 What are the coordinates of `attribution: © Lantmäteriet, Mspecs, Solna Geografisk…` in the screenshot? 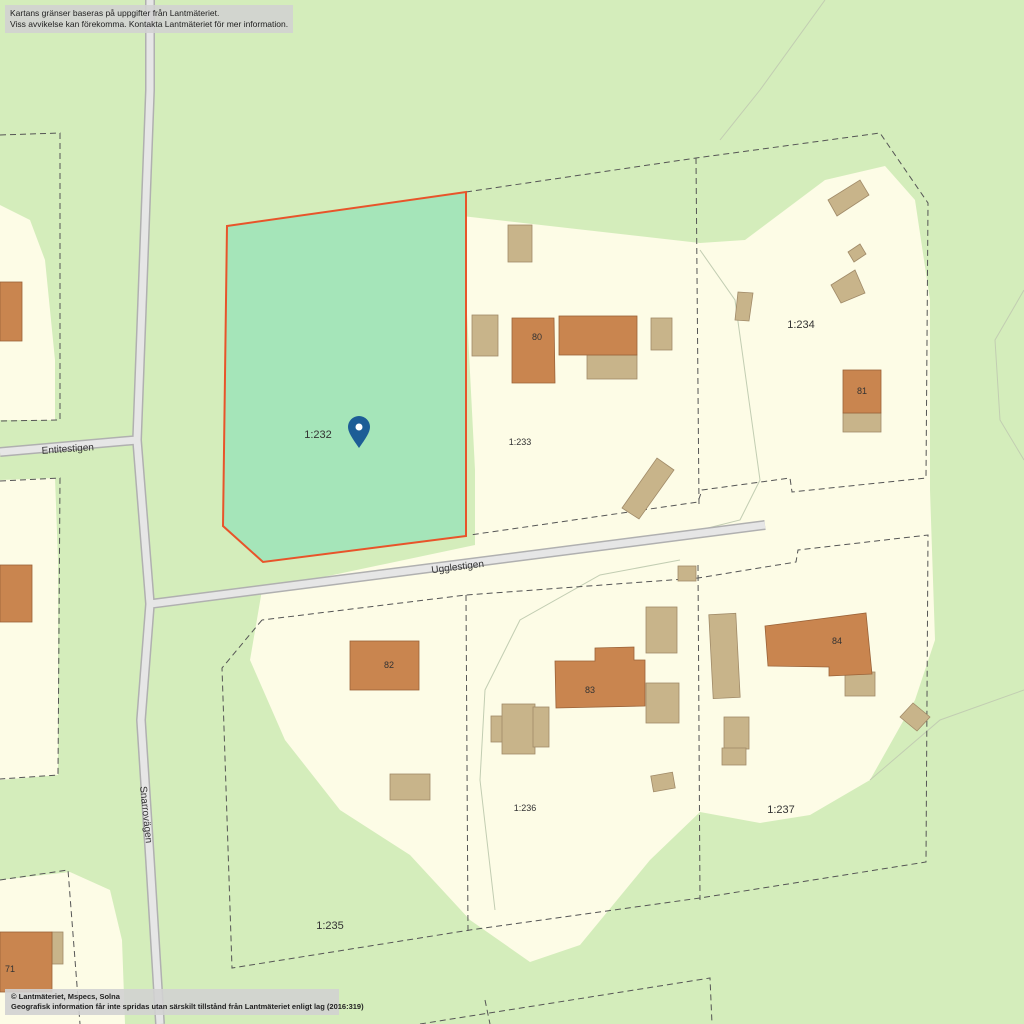 It's located at (184, 1002).